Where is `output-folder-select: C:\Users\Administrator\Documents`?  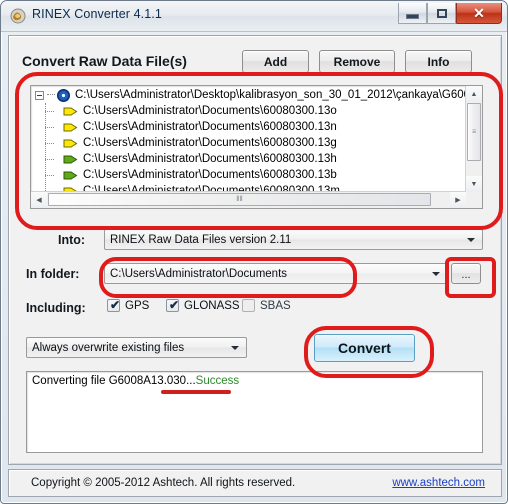
output-folder-select: C:\Users\Administrator\Documents is located at coordinates (276, 273).